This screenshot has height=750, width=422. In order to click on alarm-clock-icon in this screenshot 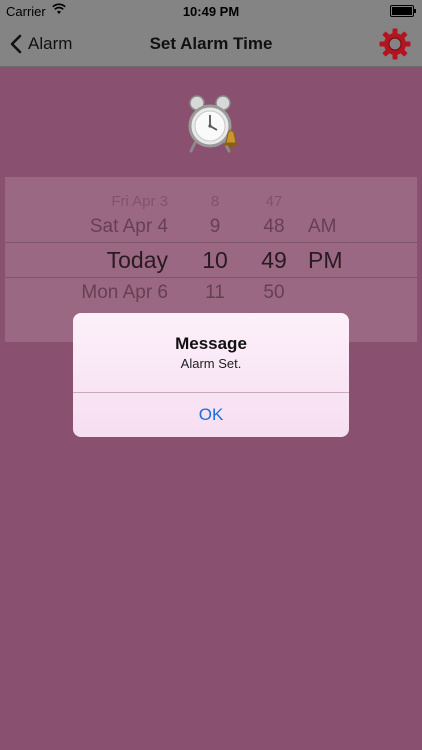, I will do `click(213, 124)`.